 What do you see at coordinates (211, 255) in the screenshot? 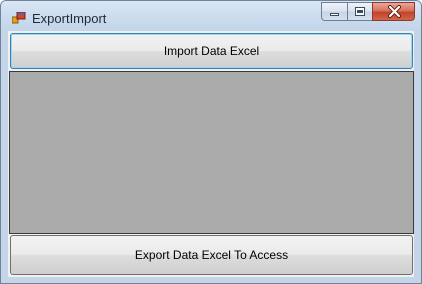
I see `export-data-excel-to-access-button: Export Data Excel To Access` at bounding box center [211, 255].